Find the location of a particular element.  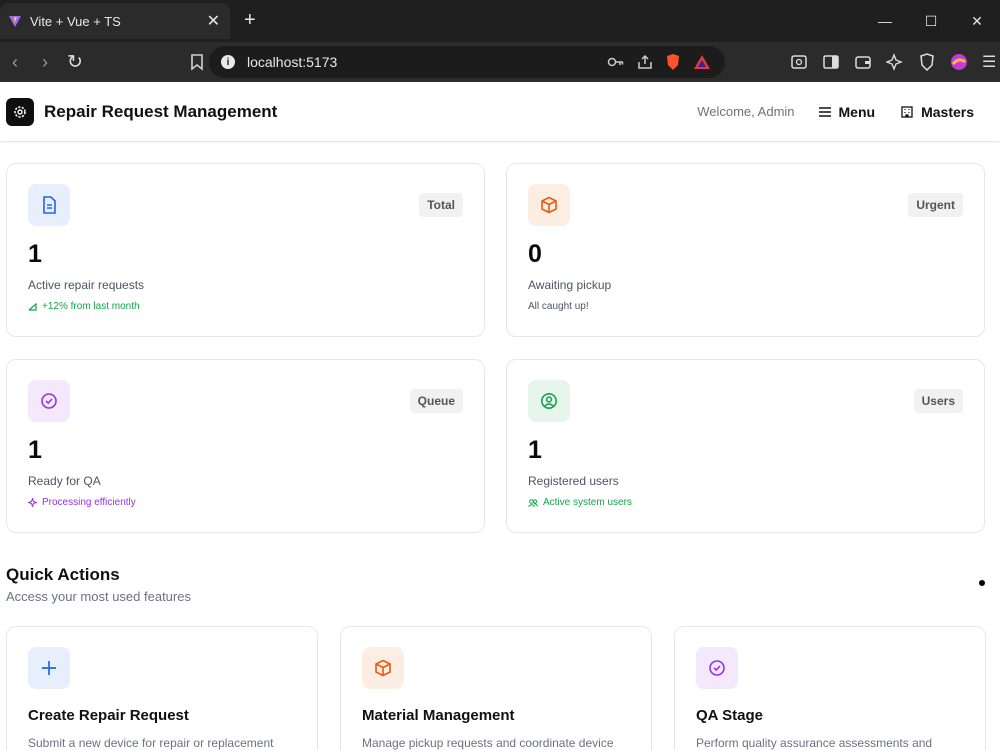

tab-title: Vite + Vue + TS is located at coordinates (75, 21).